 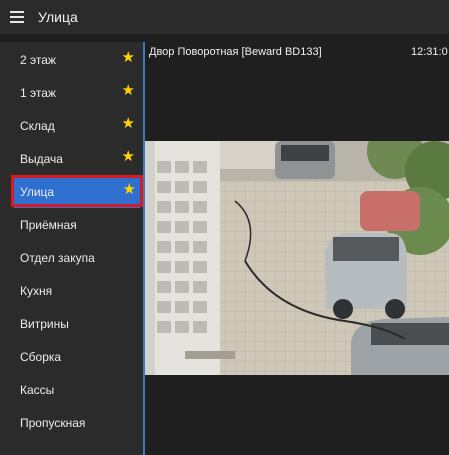 I want to click on sidebar-item-label: Выдача, so click(x=41, y=159).